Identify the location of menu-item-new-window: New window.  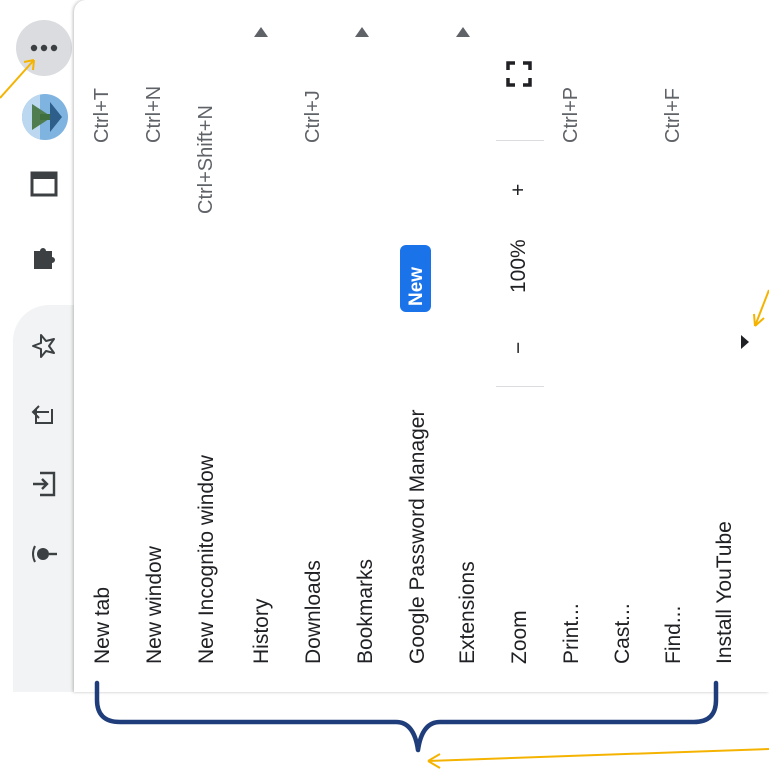
(154, 605).